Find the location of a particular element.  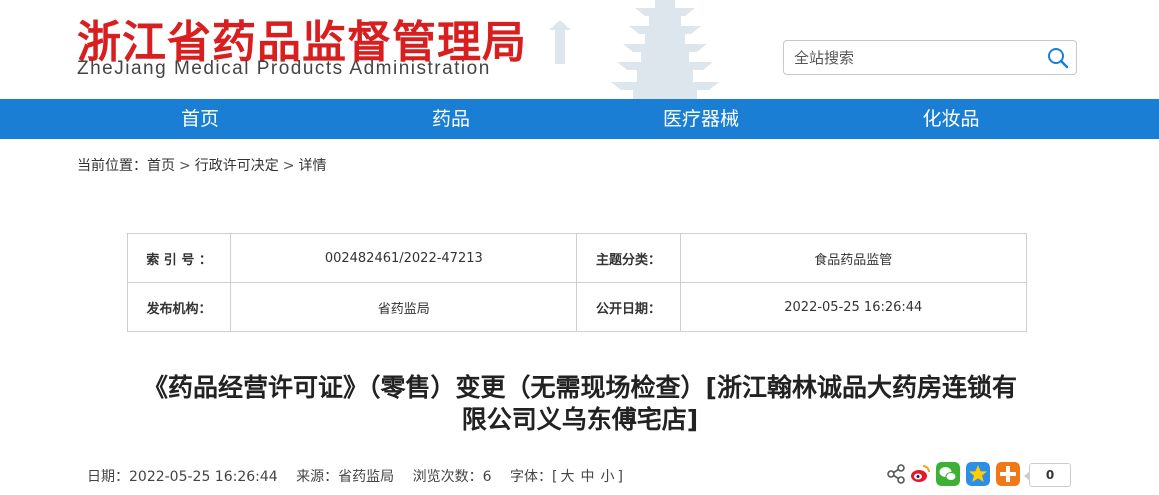

more-share-icon is located at coordinates (1008, 474).